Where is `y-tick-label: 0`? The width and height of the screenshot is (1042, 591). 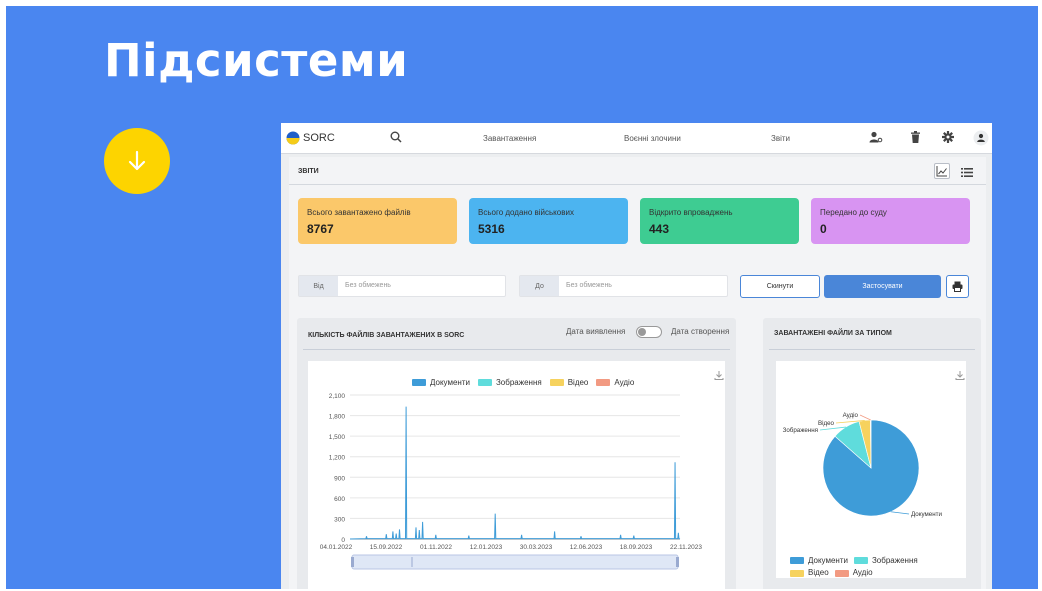
y-tick-label: 0 is located at coordinates (343, 540).